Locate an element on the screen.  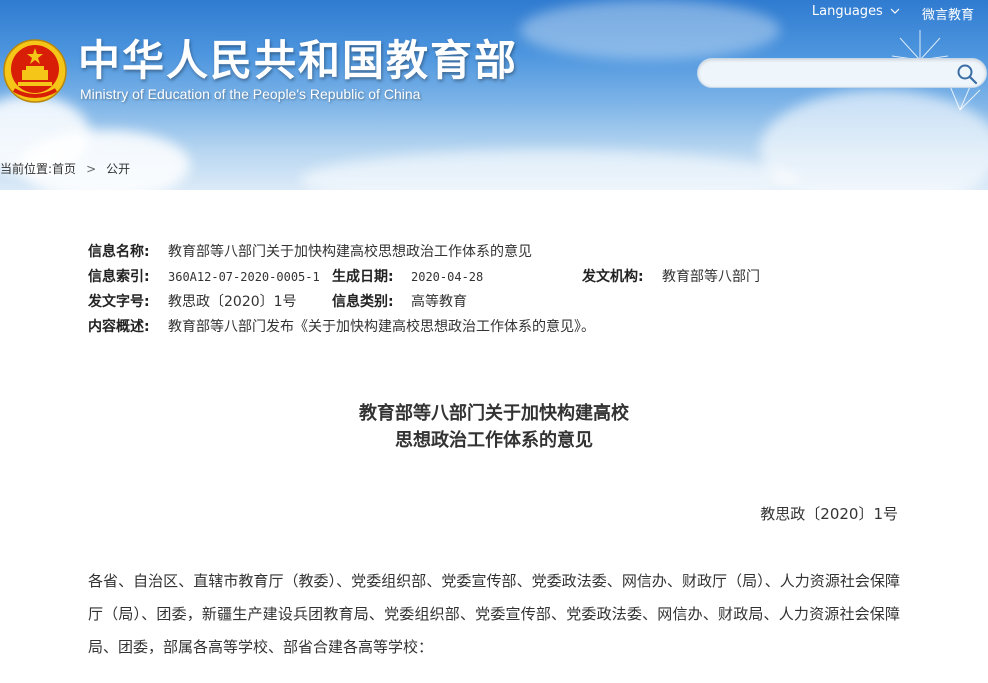
meta-date-label: 生成日期: is located at coordinates (363, 277).